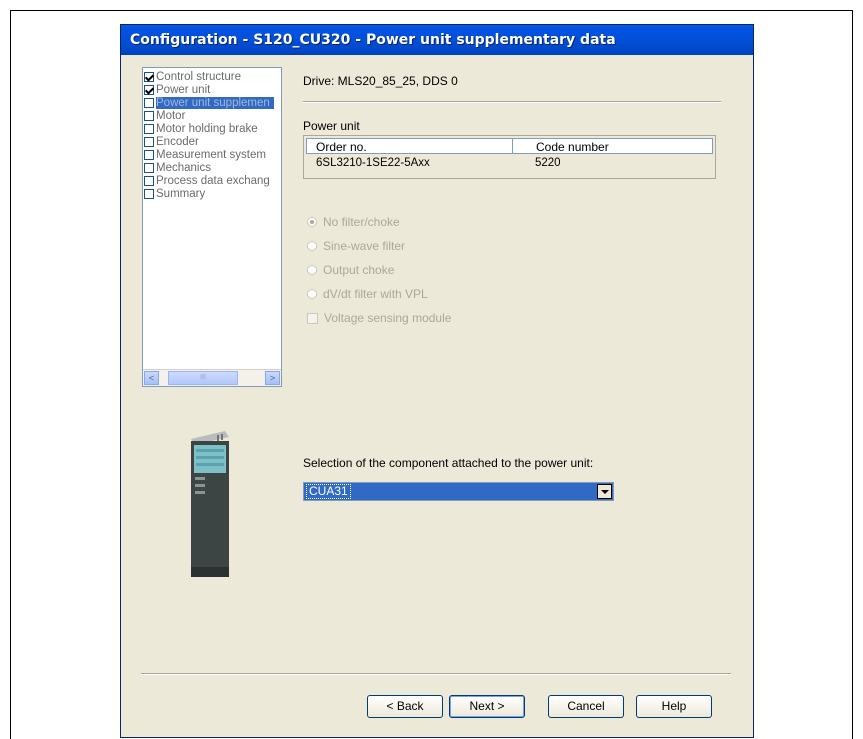 The image size is (863, 739). What do you see at coordinates (586, 706) in the screenshot?
I see `cancel-button: Cancel` at bounding box center [586, 706].